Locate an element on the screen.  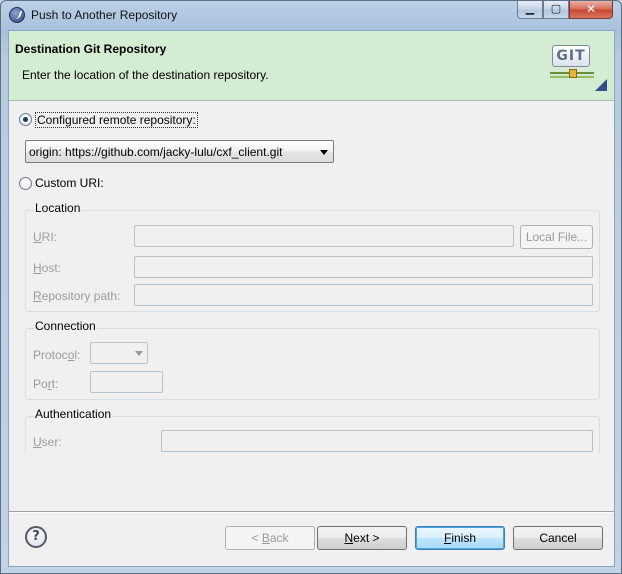
configured-remote-label: Configured remote repository: is located at coordinates (116, 120).